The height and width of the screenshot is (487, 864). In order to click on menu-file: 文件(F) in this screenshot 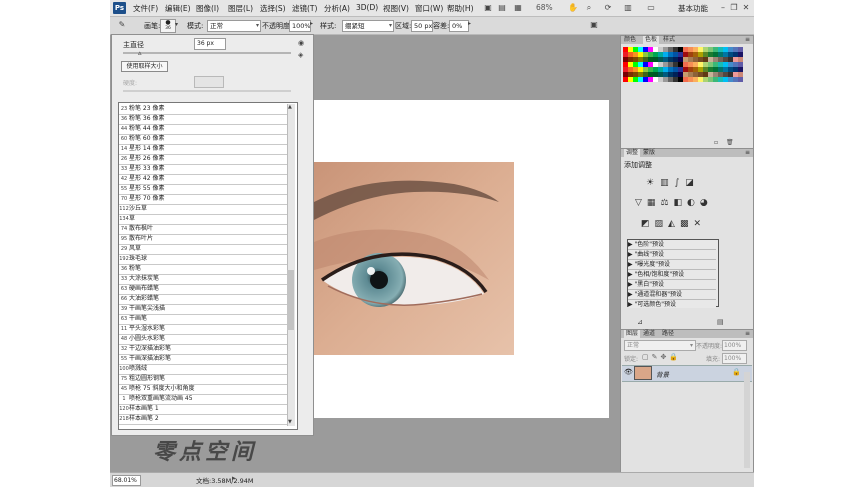, I will do `click(145, 8)`.